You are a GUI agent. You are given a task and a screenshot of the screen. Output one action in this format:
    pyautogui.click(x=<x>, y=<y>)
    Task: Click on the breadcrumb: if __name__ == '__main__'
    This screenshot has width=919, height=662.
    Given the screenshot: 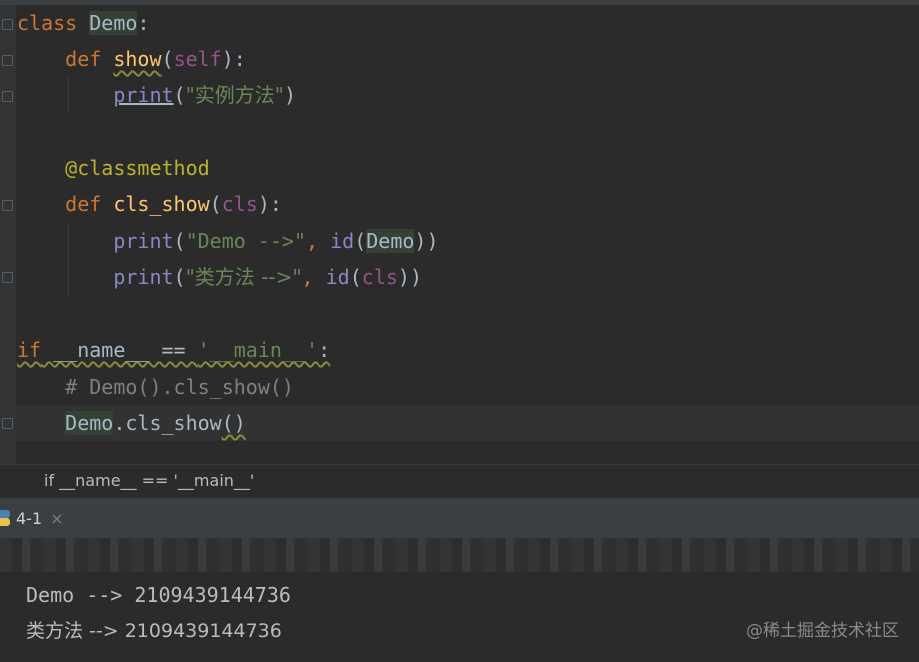 What is the action you would take?
    pyautogui.click(x=459, y=481)
    